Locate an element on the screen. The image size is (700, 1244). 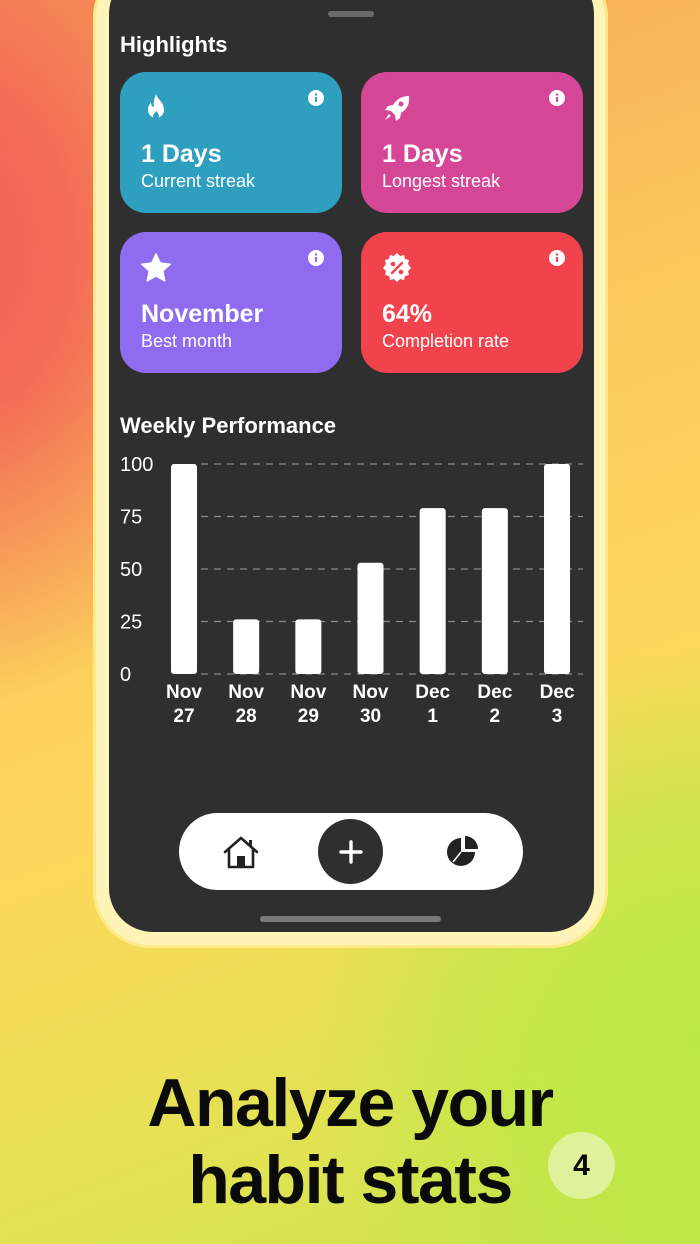
x-tick-label: 3 is located at coordinates (557, 716).